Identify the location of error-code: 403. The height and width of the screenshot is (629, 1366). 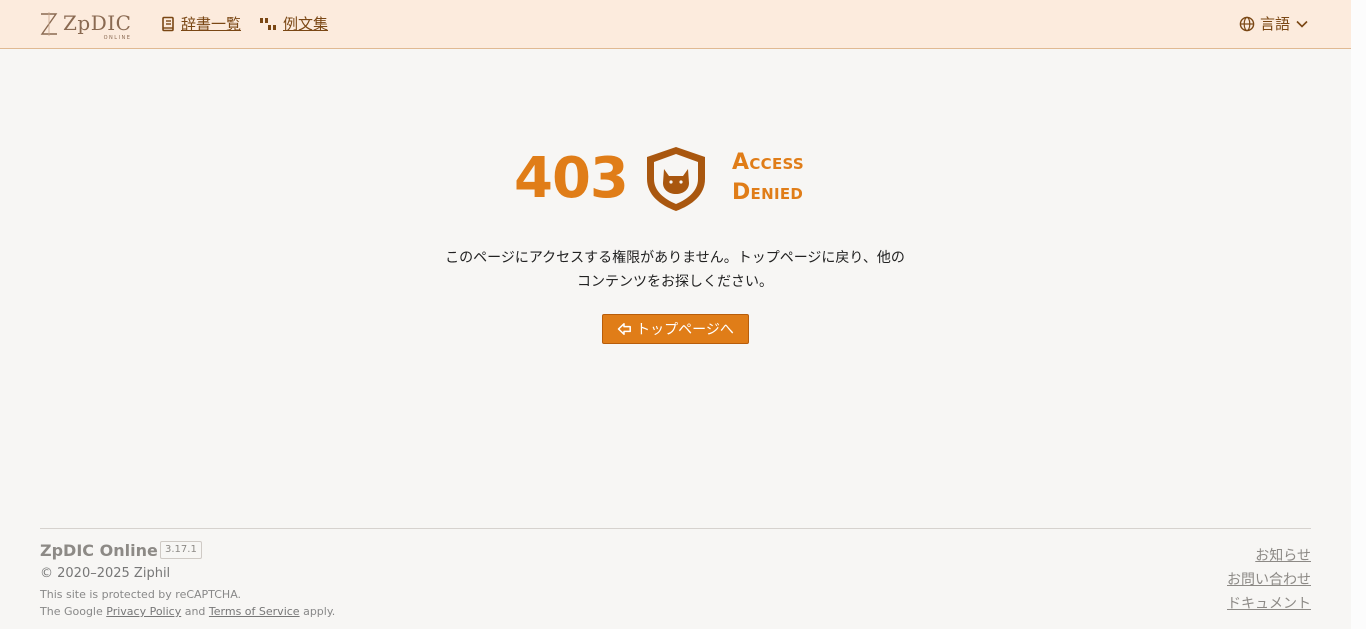
(571, 178).